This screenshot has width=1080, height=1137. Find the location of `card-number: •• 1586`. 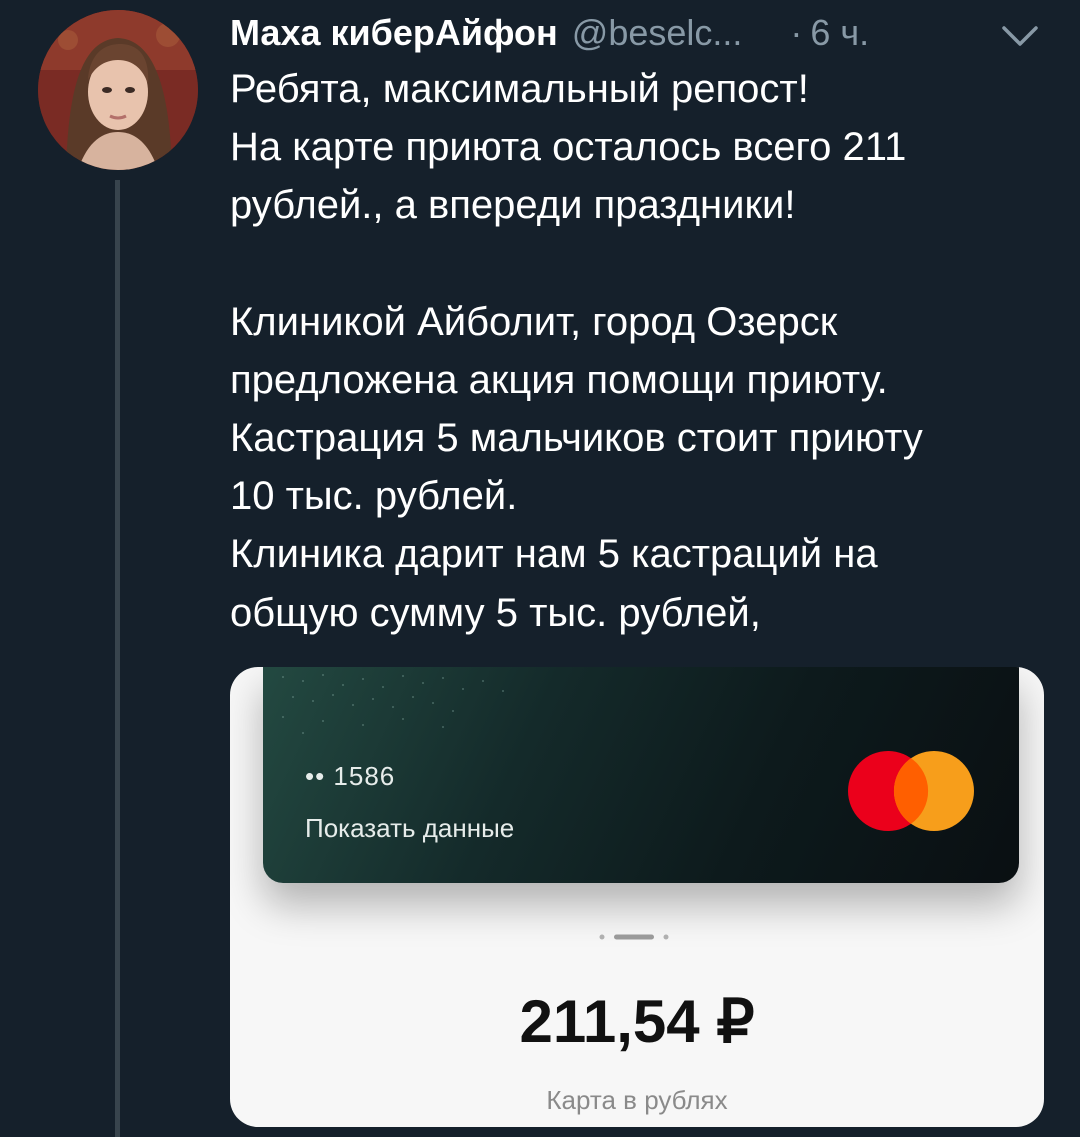

card-number: •• 1586 is located at coordinates (350, 776).